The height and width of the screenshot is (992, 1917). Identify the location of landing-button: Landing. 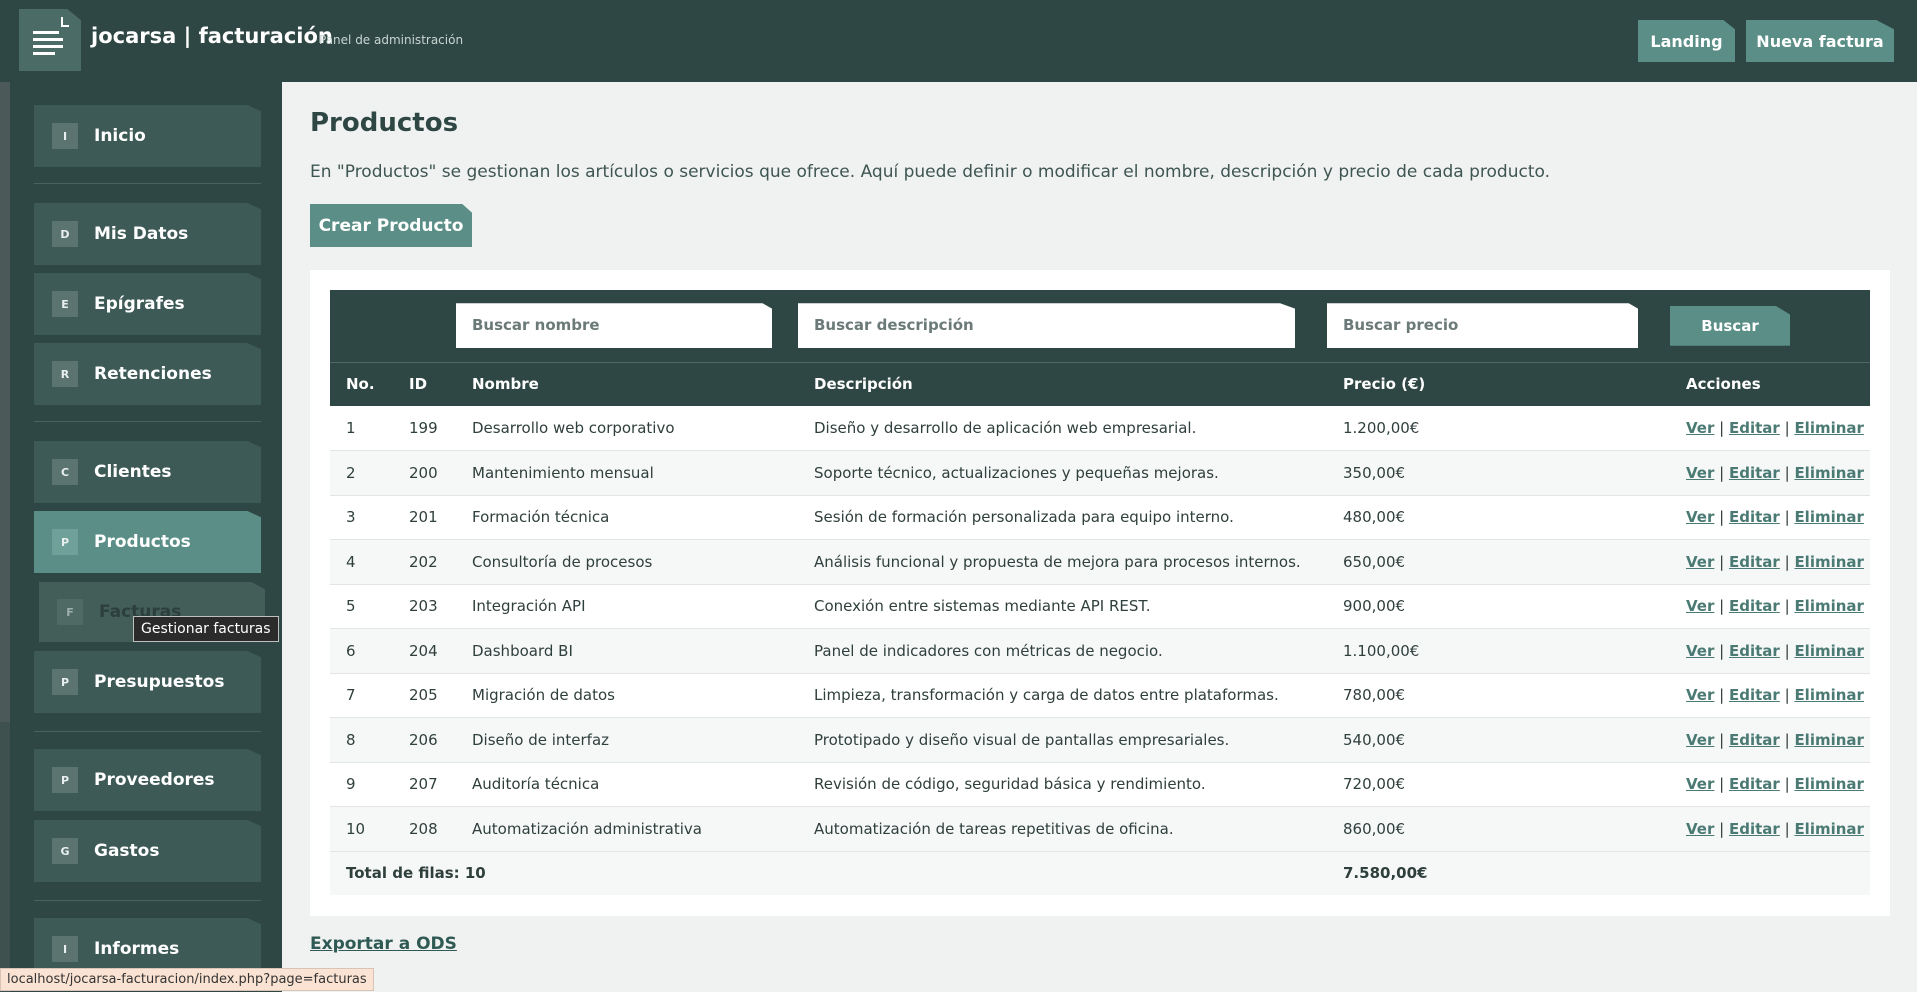
(1686, 41).